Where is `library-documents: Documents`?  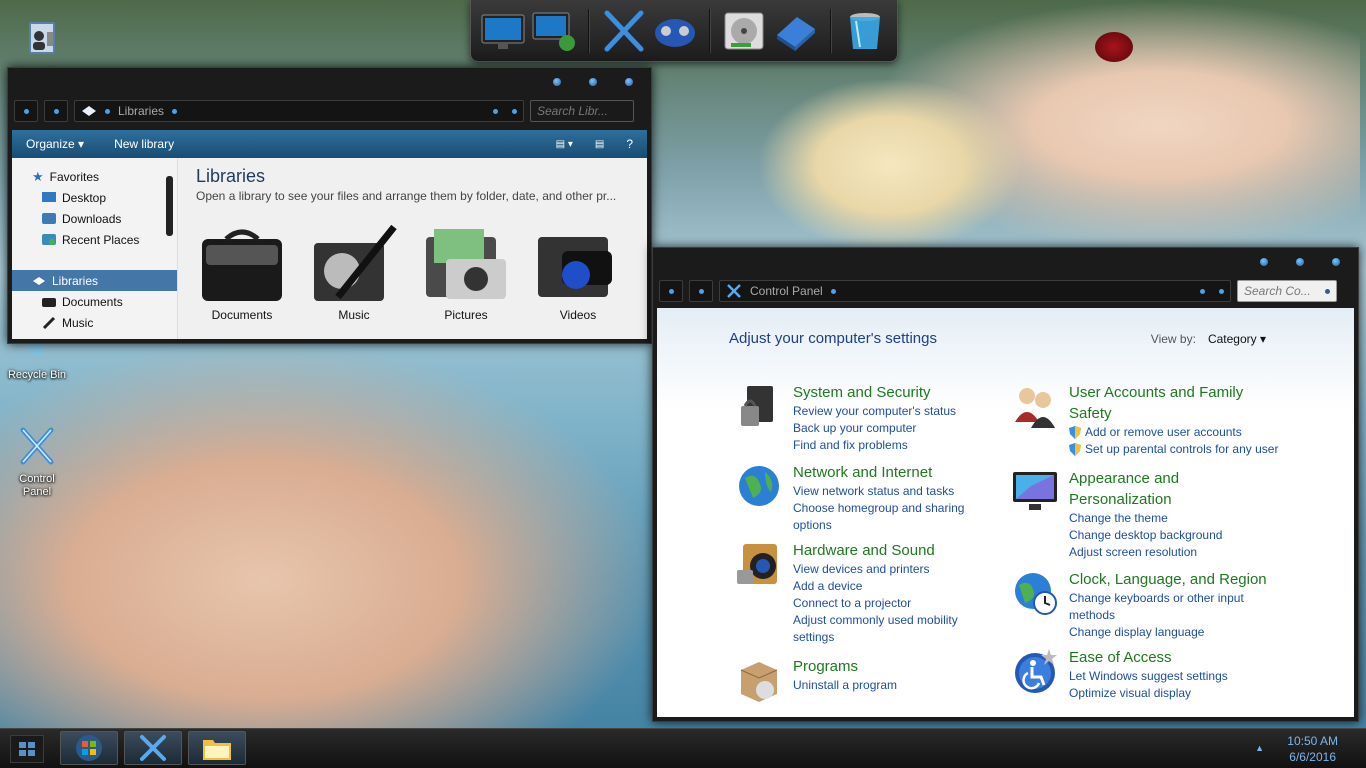
library-documents: Documents is located at coordinates (242, 271).